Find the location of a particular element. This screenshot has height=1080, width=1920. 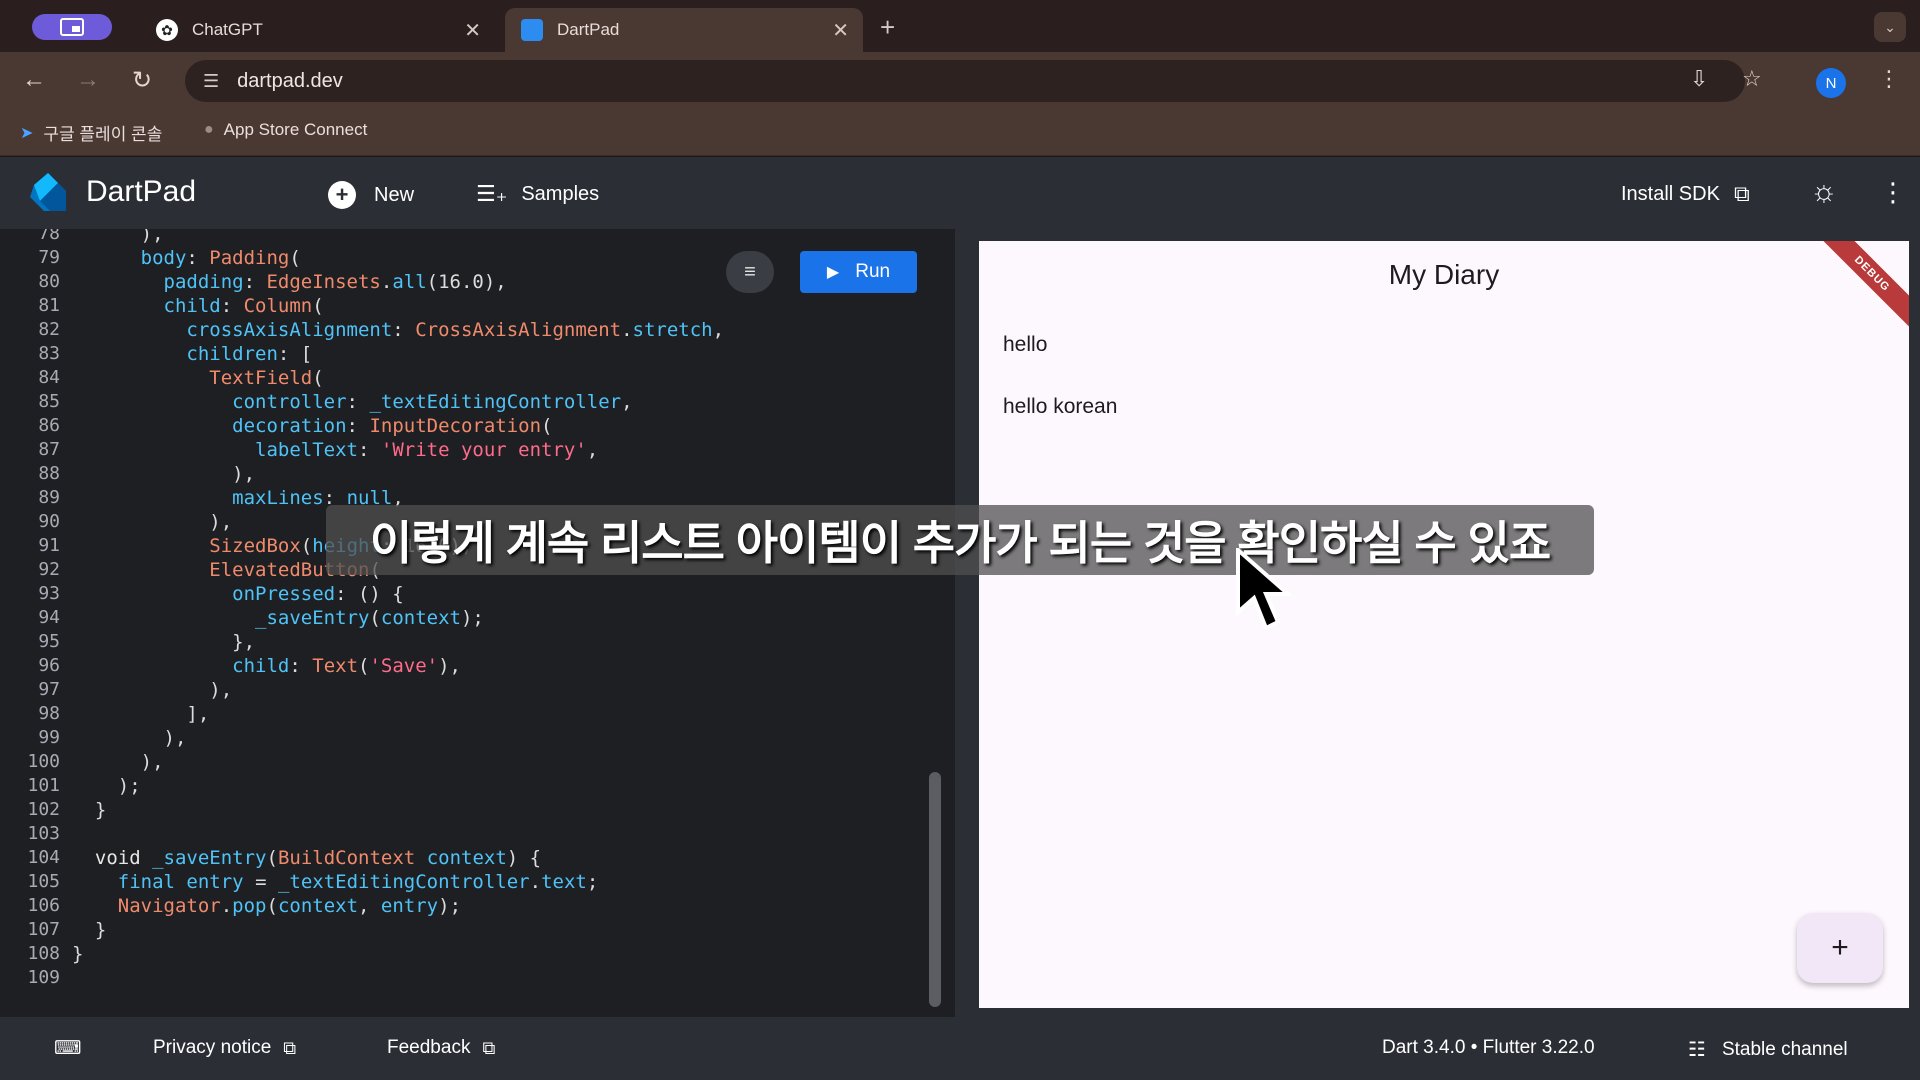

code-line: labelText: 'Write your entry', is located at coordinates (427, 450).